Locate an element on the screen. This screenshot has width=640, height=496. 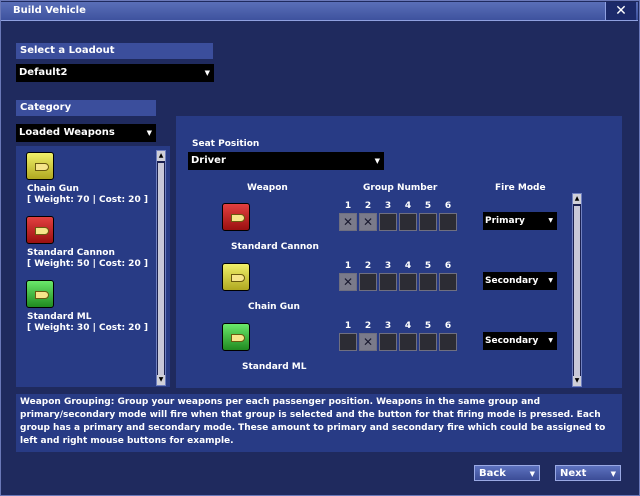
standard-cannon-icon is located at coordinates (40, 230).